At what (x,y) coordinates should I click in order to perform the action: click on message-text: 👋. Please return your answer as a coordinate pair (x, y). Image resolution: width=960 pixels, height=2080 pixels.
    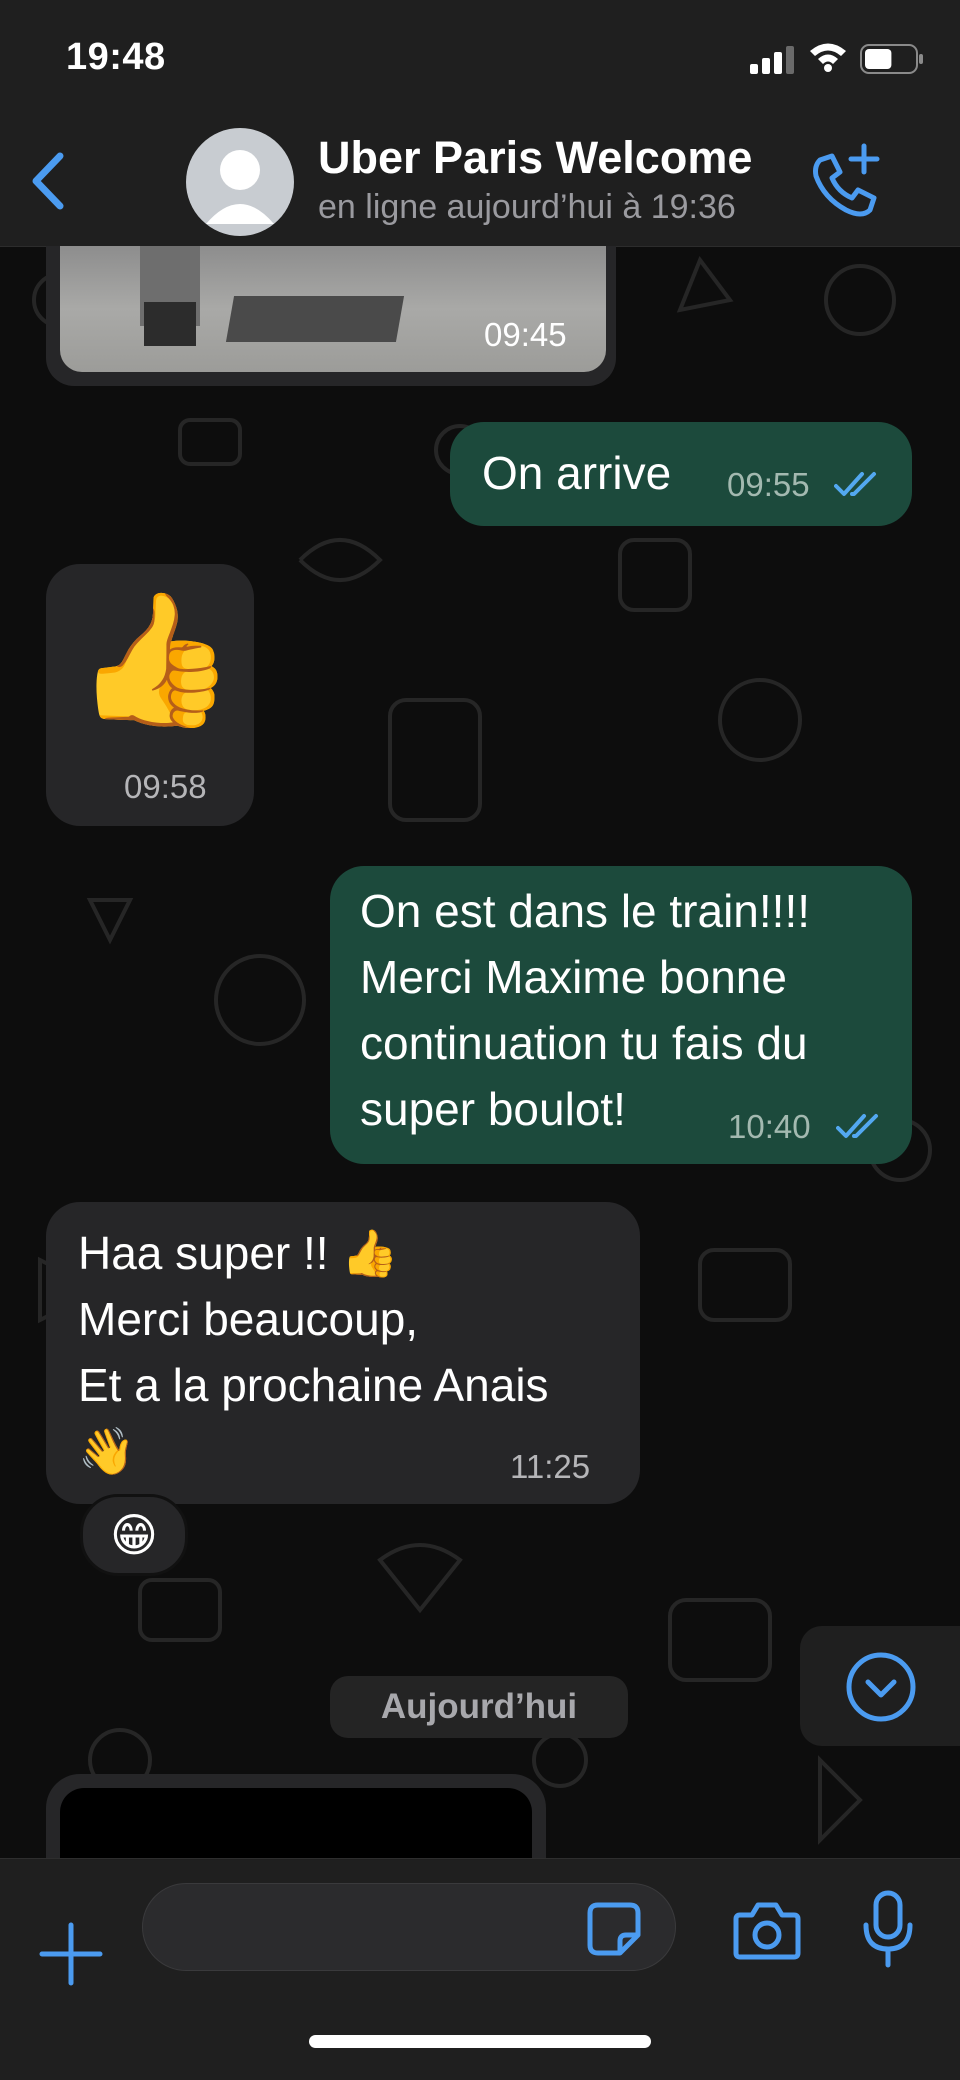
    Looking at the image, I should click on (107, 1451).